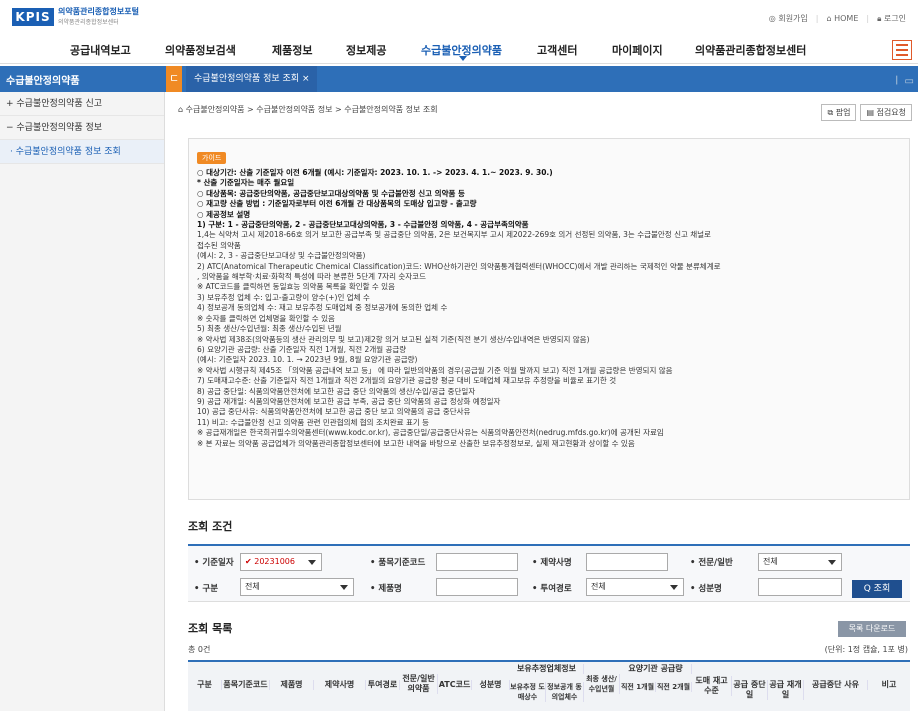  What do you see at coordinates (552, 589) in the screenshot?
I see `label-route: • 투여경로` at bounding box center [552, 589].